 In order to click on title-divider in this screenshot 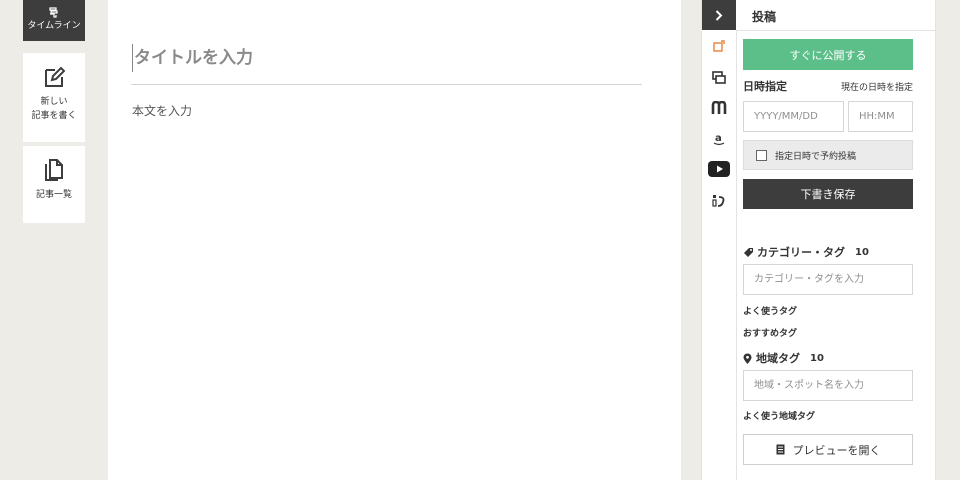, I will do `click(386, 84)`.